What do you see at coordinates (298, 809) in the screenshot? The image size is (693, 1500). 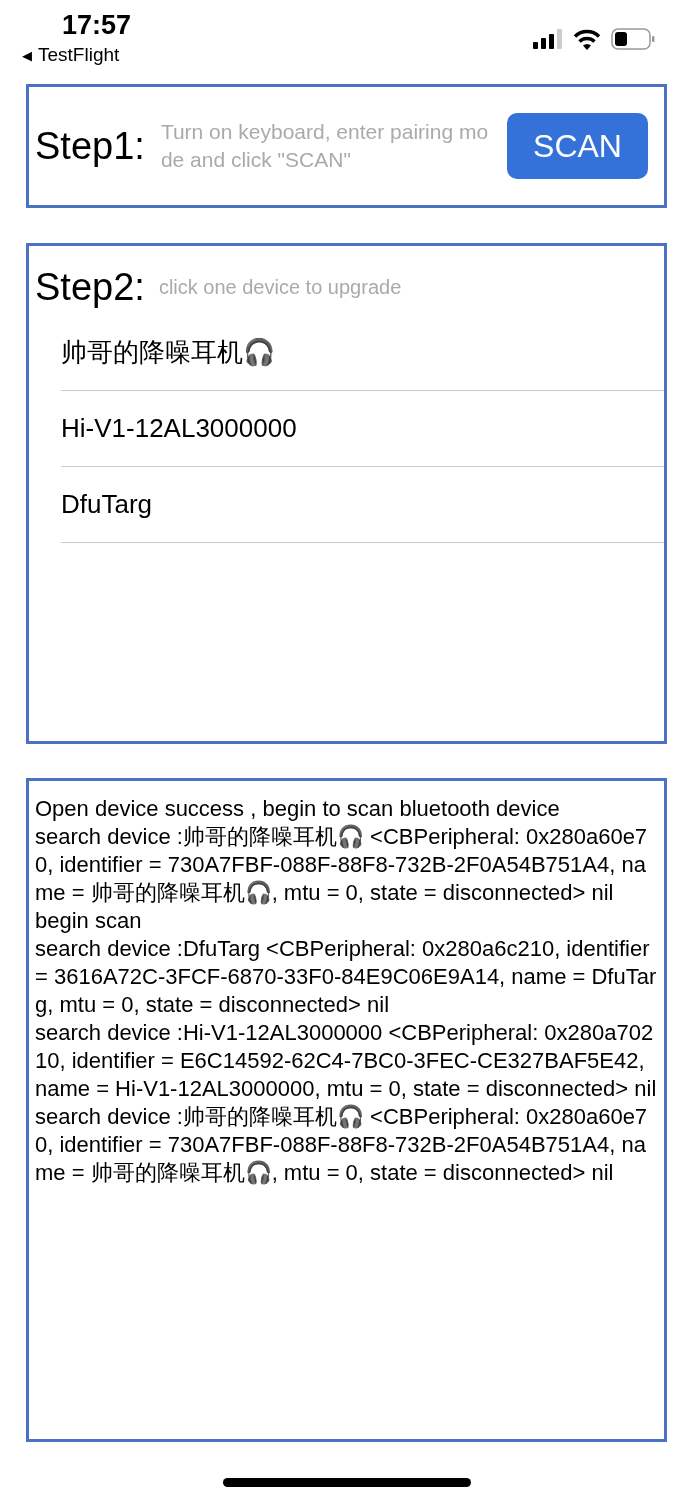 I see `log-line: Open device success , begin to scan bluetooth device` at bounding box center [298, 809].